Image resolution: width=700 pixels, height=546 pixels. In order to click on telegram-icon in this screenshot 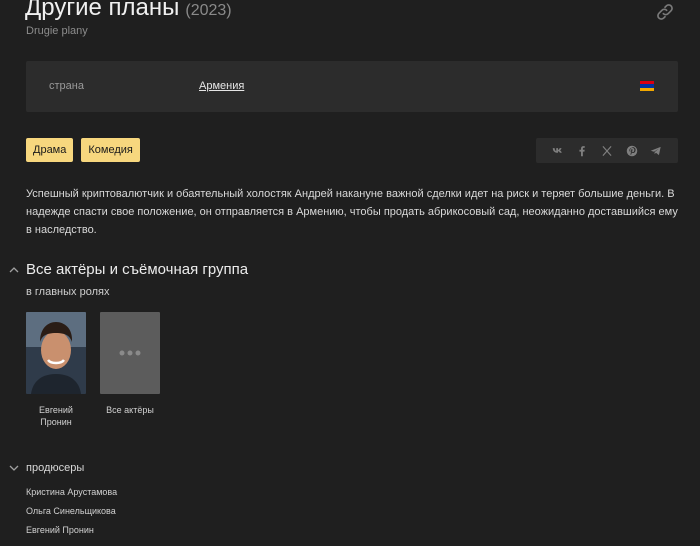, I will do `click(656, 151)`.